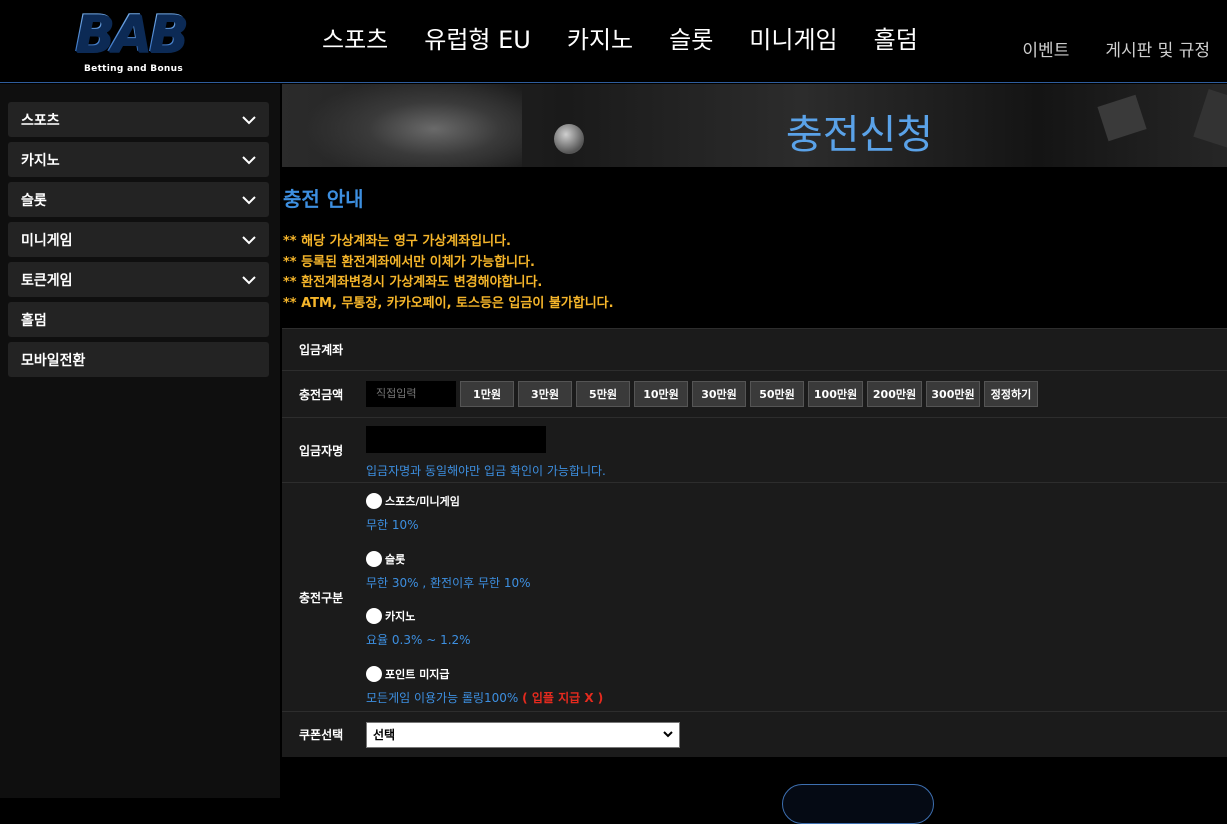 This screenshot has height=824, width=1227. I want to click on sidebar-item-label: 슬롯, so click(34, 200).